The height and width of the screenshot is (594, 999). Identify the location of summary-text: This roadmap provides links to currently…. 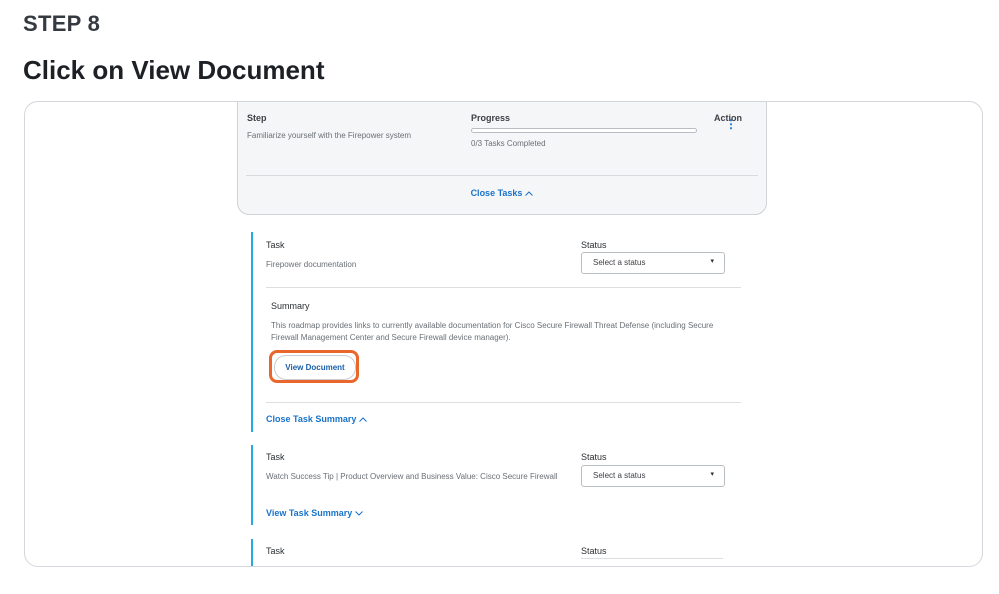
(492, 331).